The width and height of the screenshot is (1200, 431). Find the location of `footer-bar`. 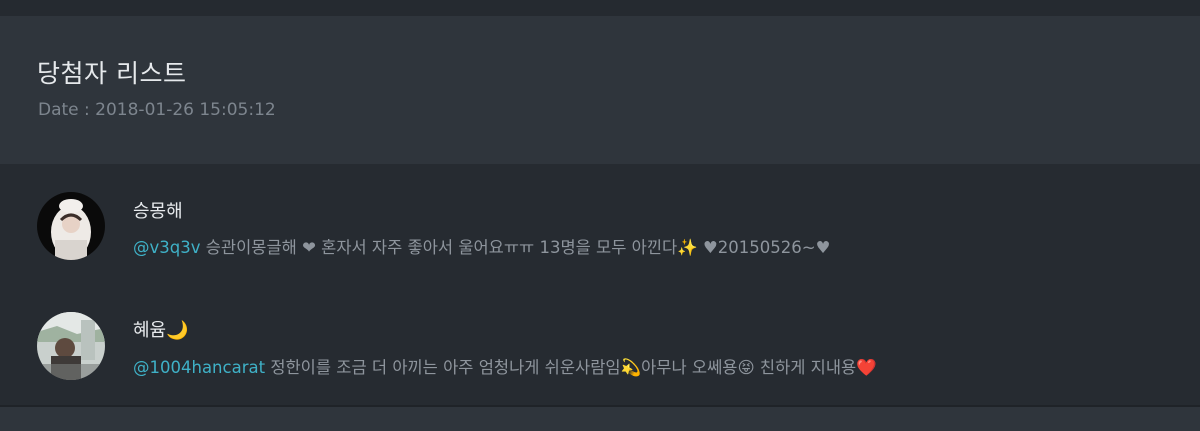

footer-bar is located at coordinates (600, 419).